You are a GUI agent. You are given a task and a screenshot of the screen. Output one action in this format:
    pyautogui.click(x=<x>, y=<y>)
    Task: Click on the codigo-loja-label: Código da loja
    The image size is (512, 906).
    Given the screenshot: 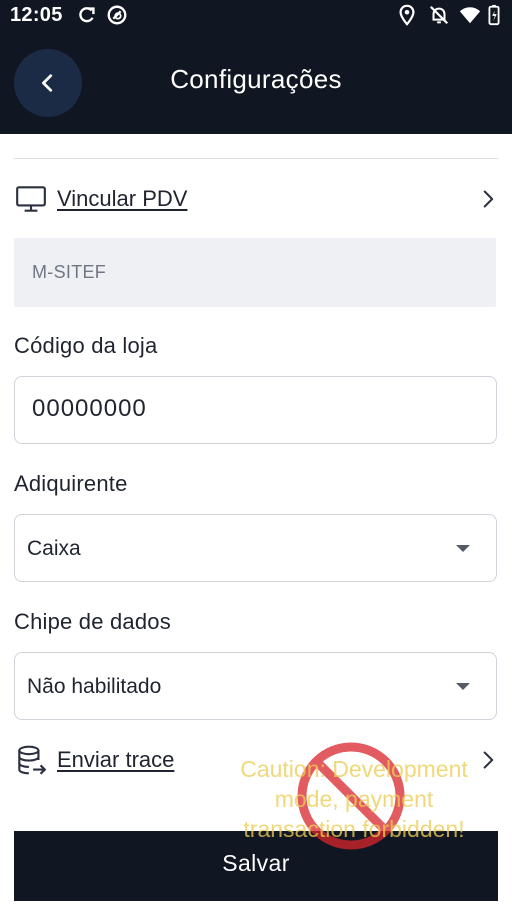 What is the action you would take?
    pyautogui.click(x=86, y=345)
    